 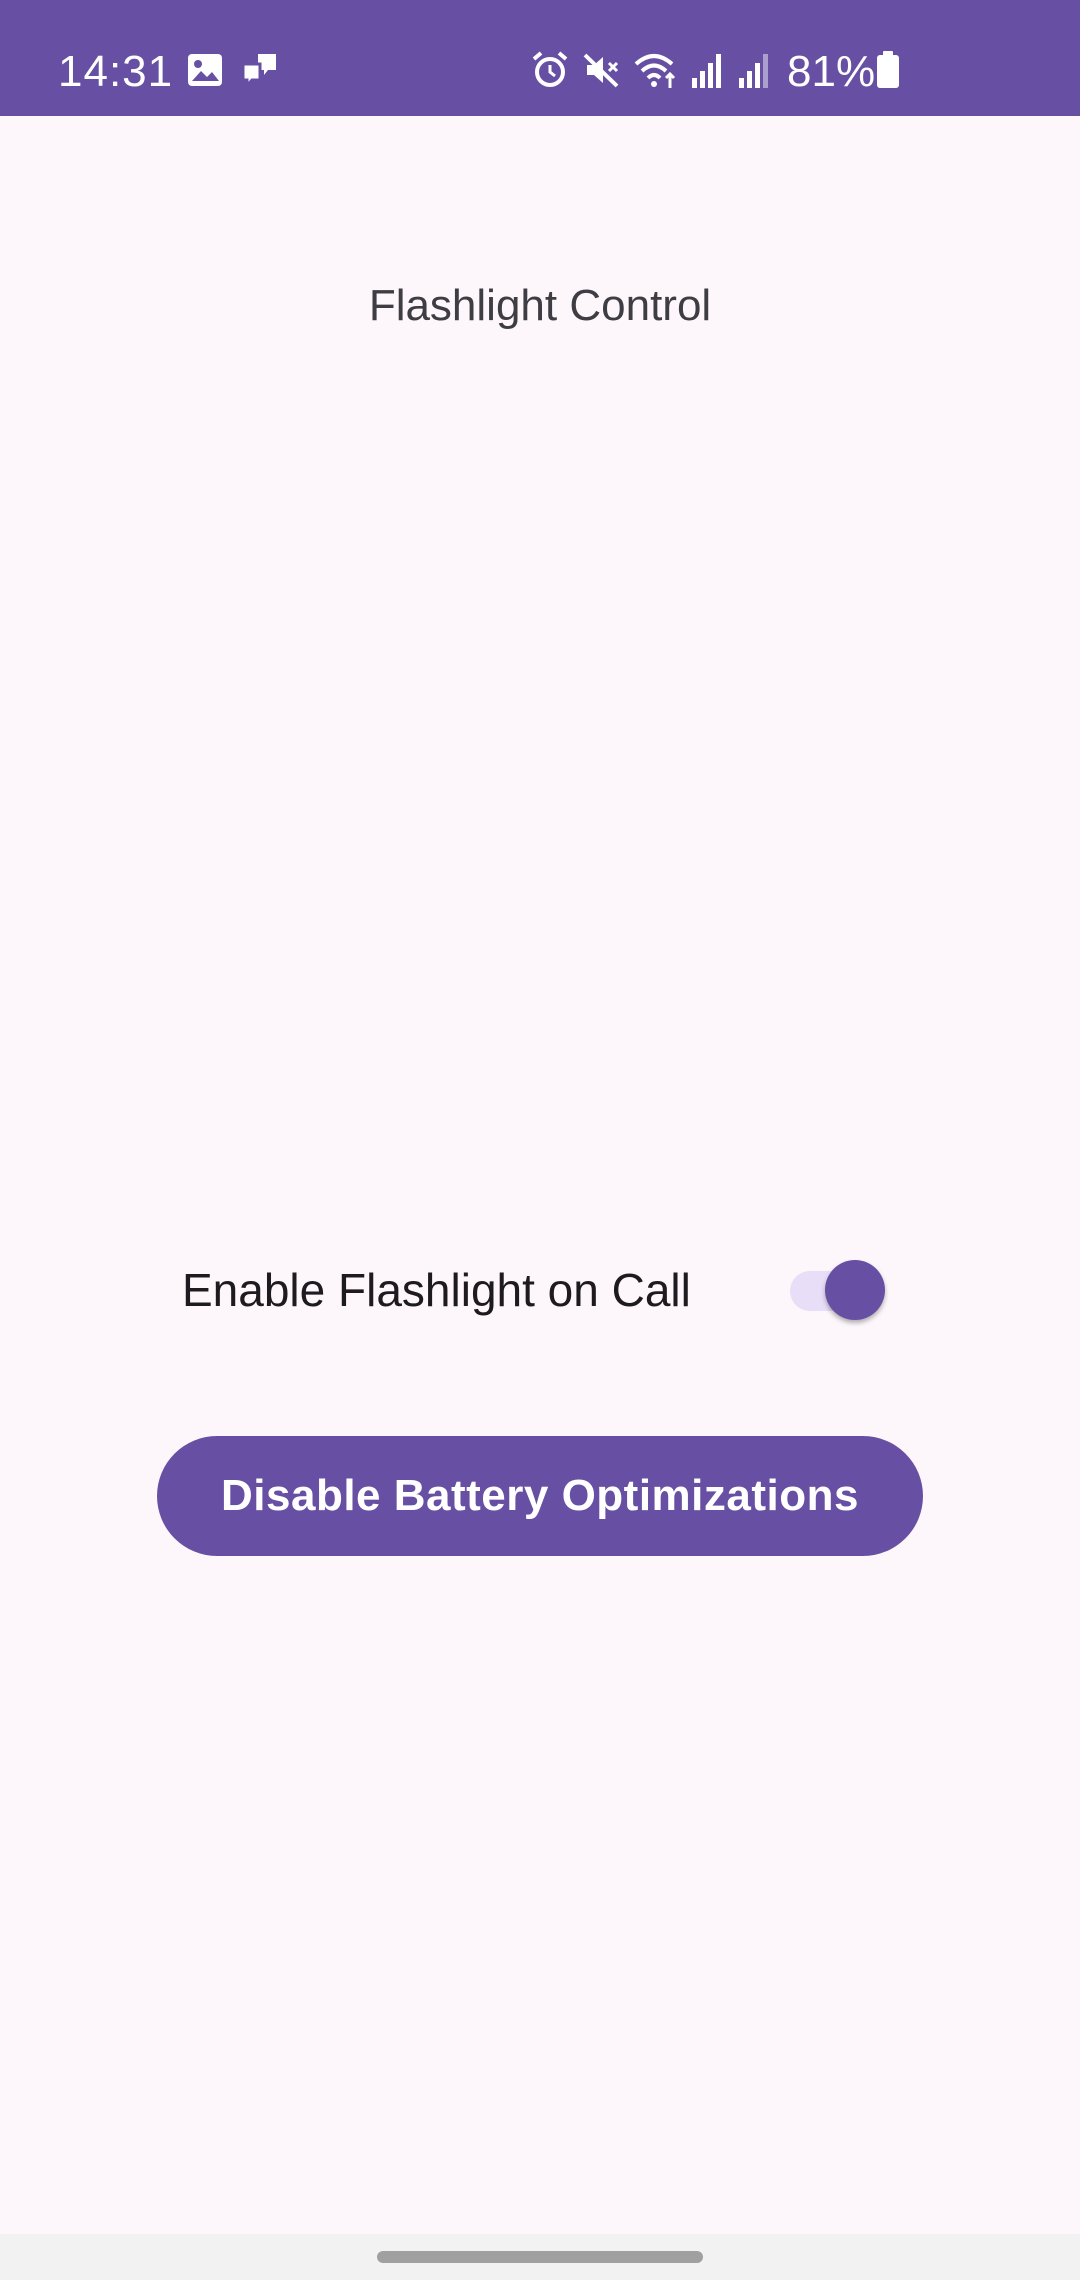 What do you see at coordinates (855, 1290) in the screenshot?
I see `switch-thumb` at bounding box center [855, 1290].